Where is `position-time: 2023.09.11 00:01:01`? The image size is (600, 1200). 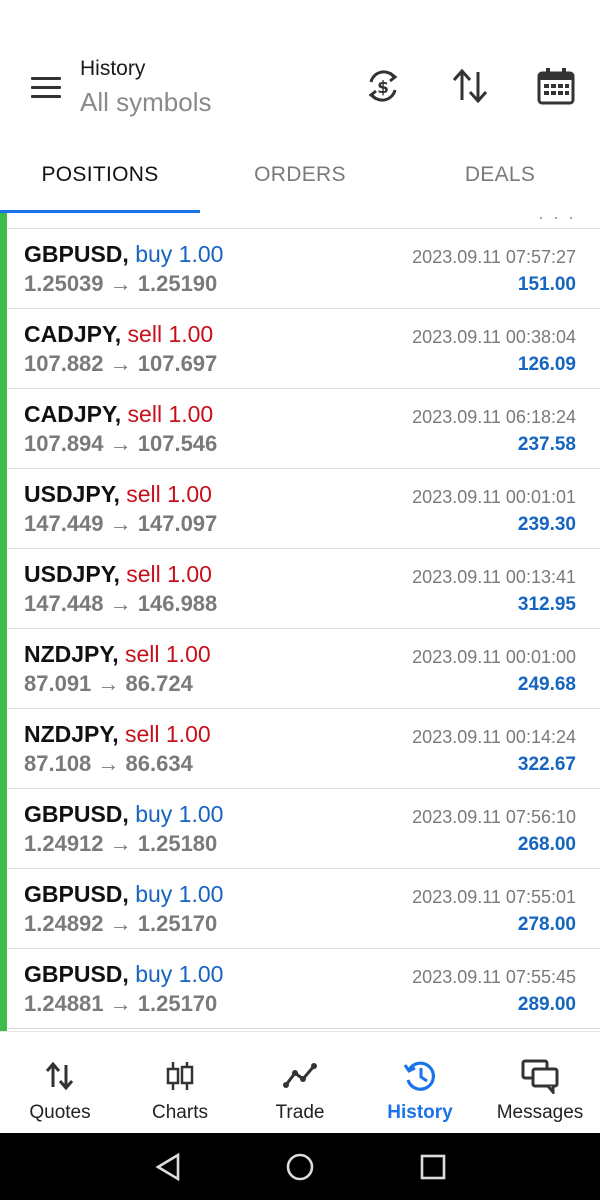
position-time: 2023.09.11 00:01:01 is located at coordinates (494, 497).